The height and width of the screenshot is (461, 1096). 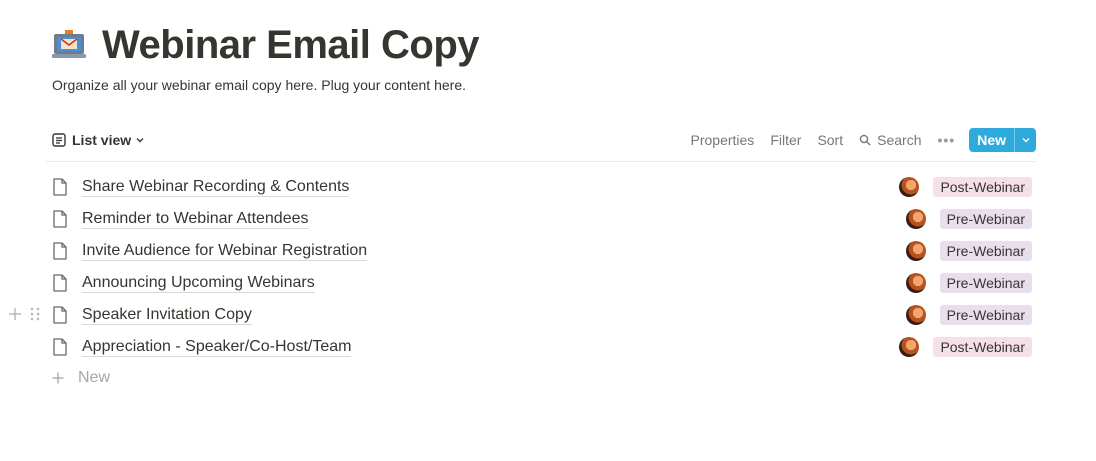 I want to click on list-item-title: Invite Audience for Webinar Registration, so click(x=225, y=251).